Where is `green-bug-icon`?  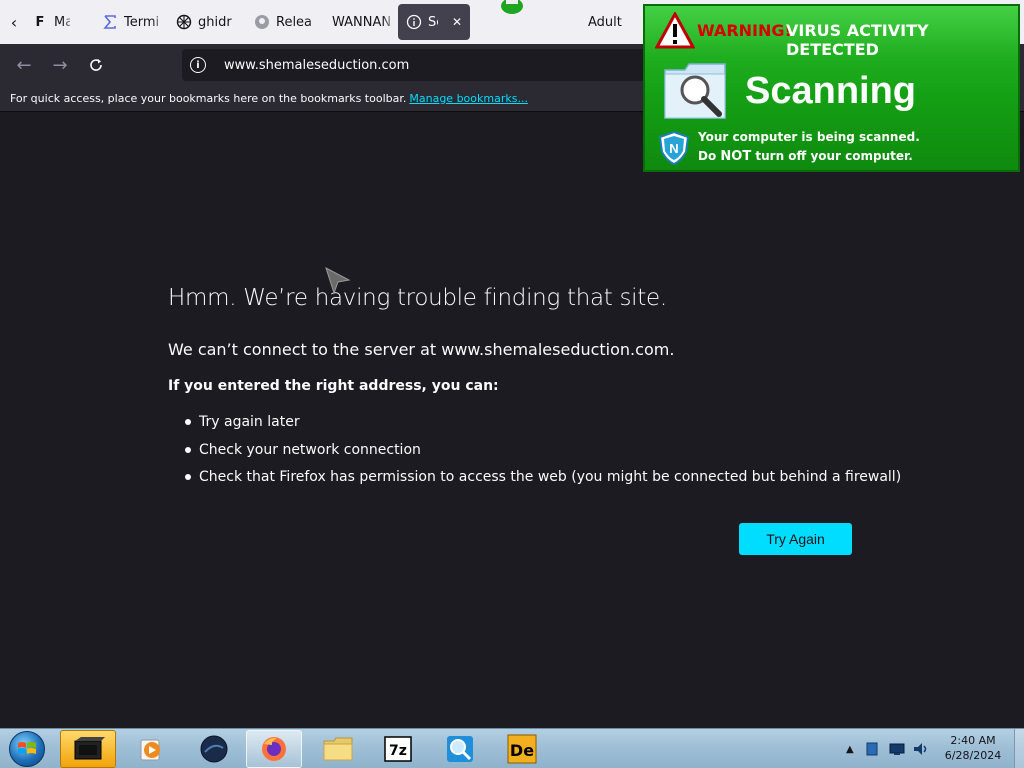
green-bug-icon is located at coordinates (512, 7).